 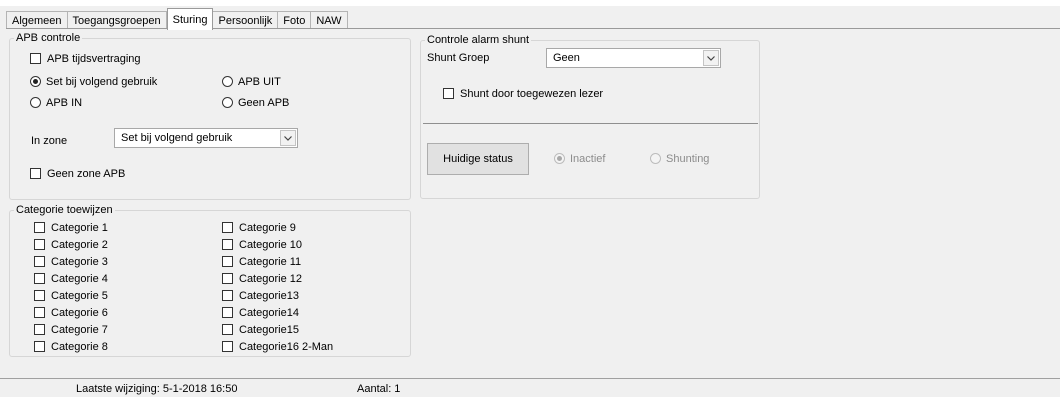 I want to click on in-zone-label: In zone, so click(x=49, y=141).